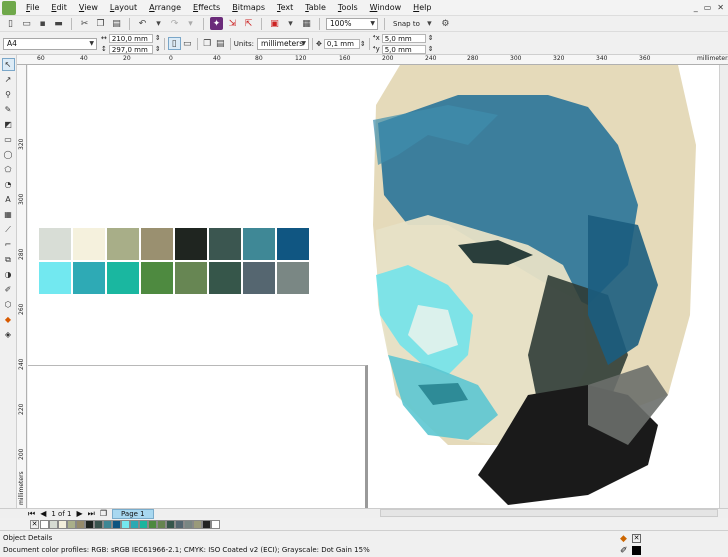 This screenshot has height=557, width=728. Describe the element at coordinates (8, 64) in the screenshot. I see `pick-tool-icon: ↖` at that location.